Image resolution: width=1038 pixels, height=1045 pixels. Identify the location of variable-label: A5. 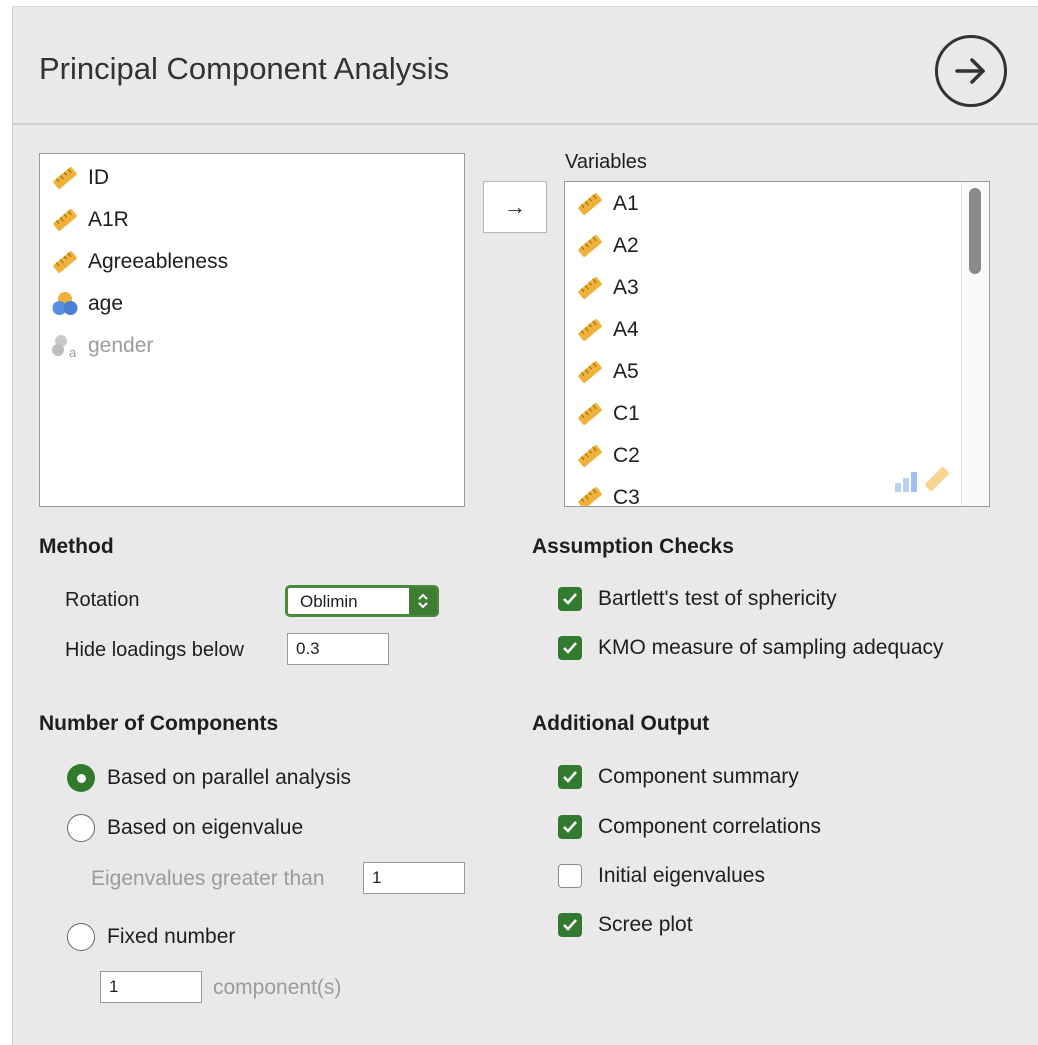
(626, 371).